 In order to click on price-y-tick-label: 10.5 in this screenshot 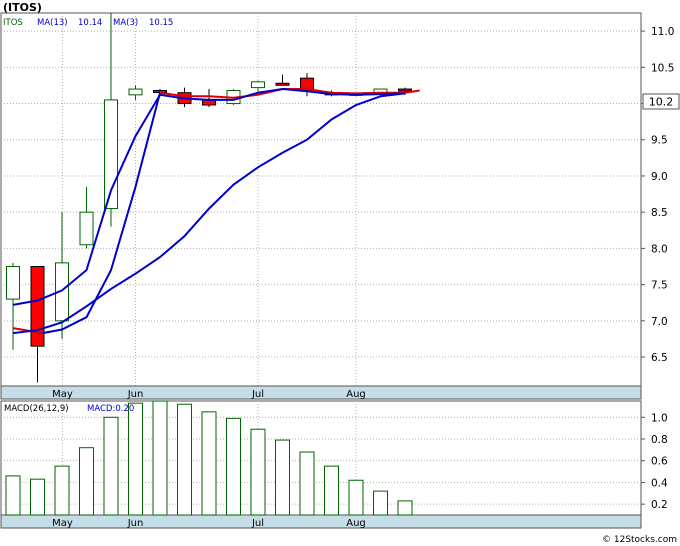, I will do `click(662, 68)`.